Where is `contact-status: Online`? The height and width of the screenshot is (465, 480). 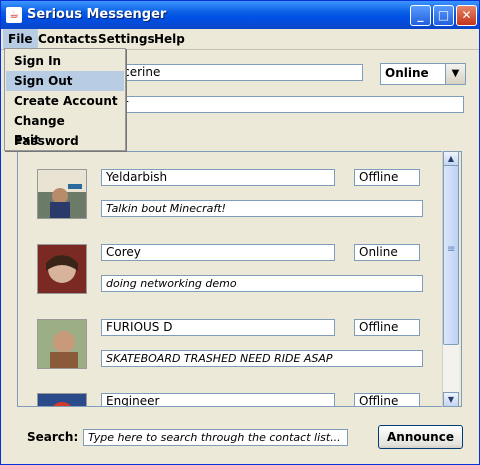 contact-status: Online is located at coordinates (387, 252).